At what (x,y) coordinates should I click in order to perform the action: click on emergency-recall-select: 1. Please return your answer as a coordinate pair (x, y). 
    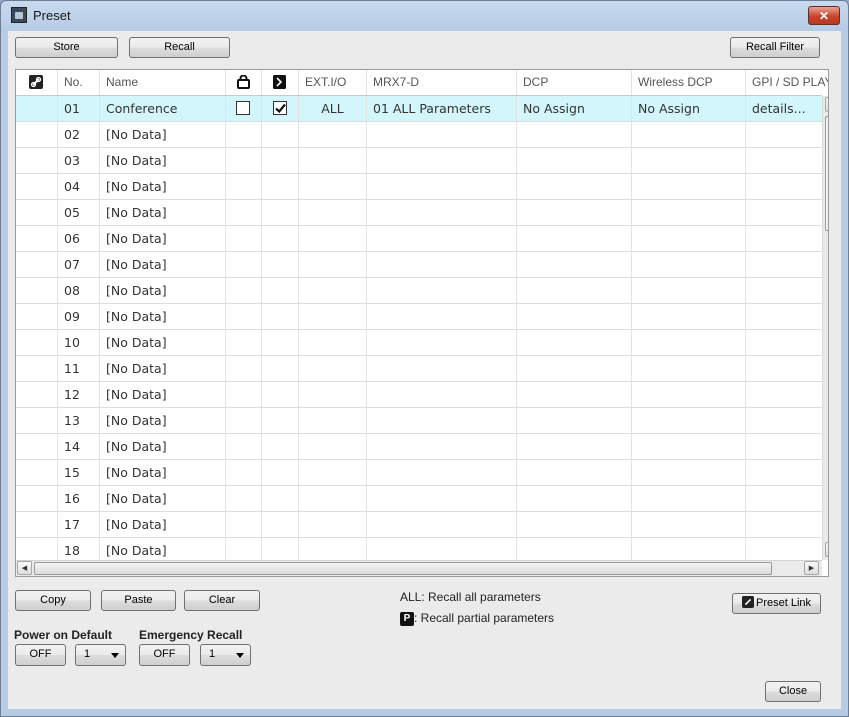
    Looking at the image, I should click on (225, 655).